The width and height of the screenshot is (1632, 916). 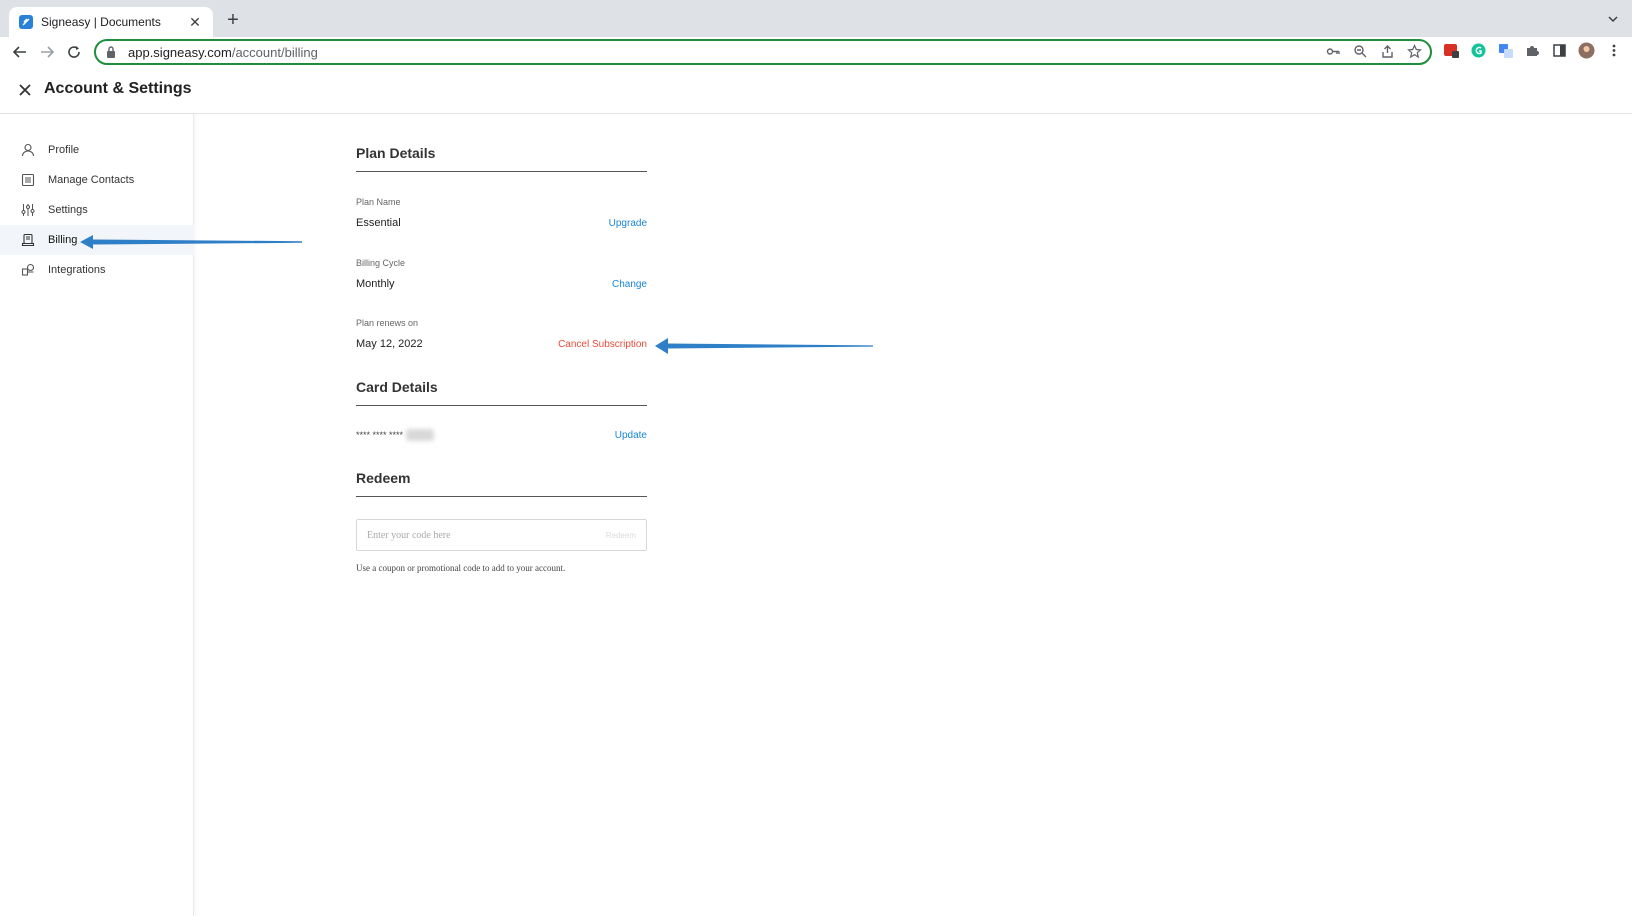 I want to click on sidebar-item-profile: Profile, so click(x=97, y=150).